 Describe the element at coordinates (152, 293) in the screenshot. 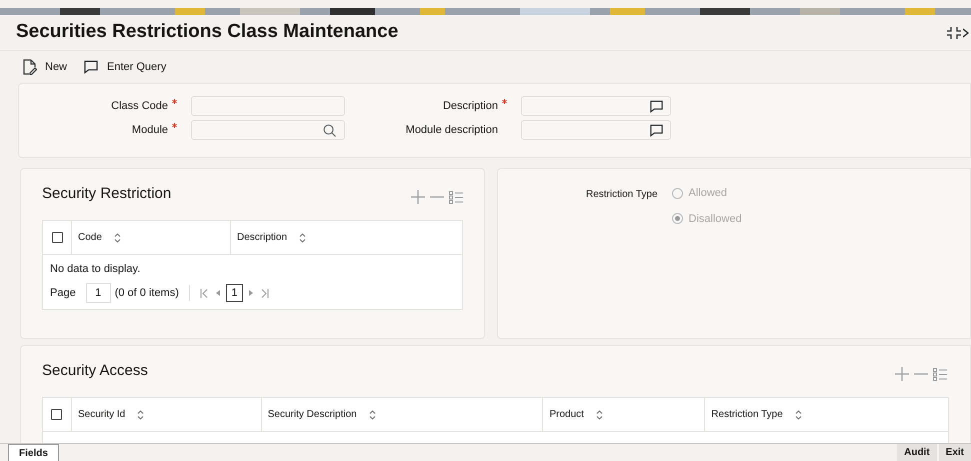

I see `page-summary: (0 of 0 items)` at that location.